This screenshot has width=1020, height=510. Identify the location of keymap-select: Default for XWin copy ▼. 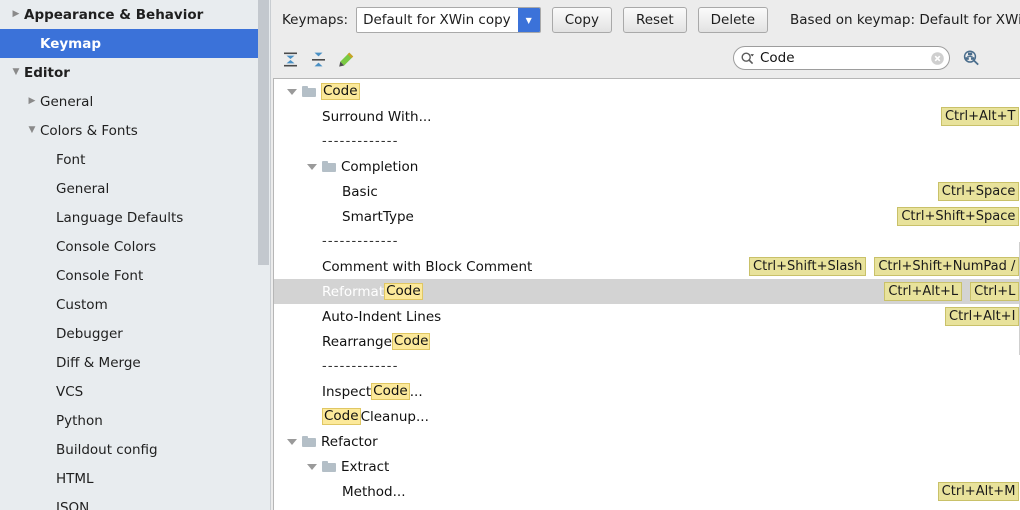
(448, 20).